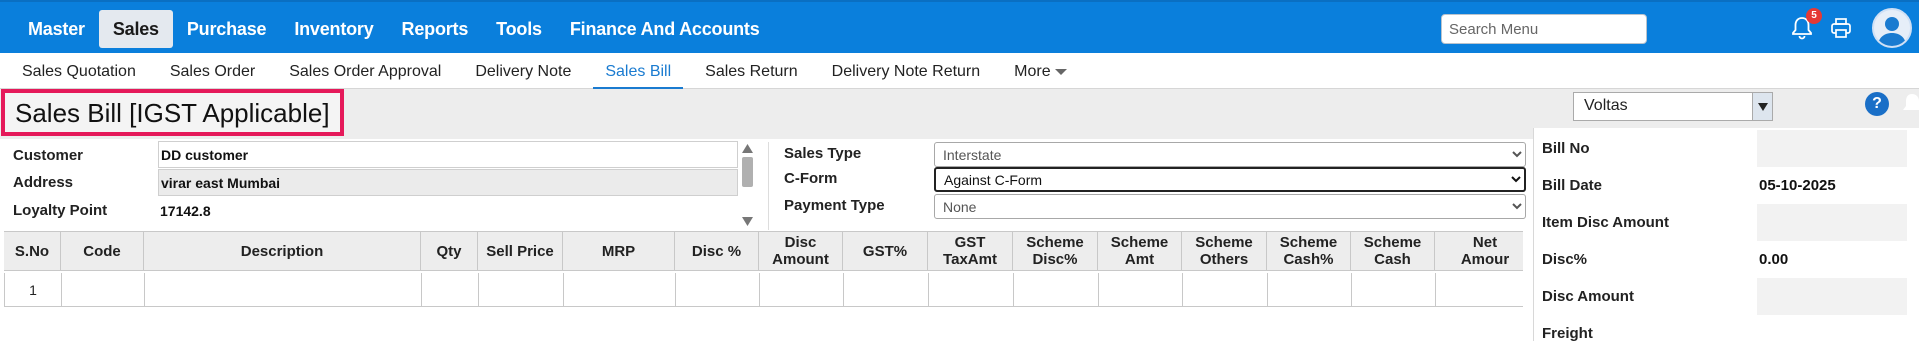  Describe the element at coordinates (834, 205) in the screenshot. I see `payment-type-label: Payment Type` at that location.